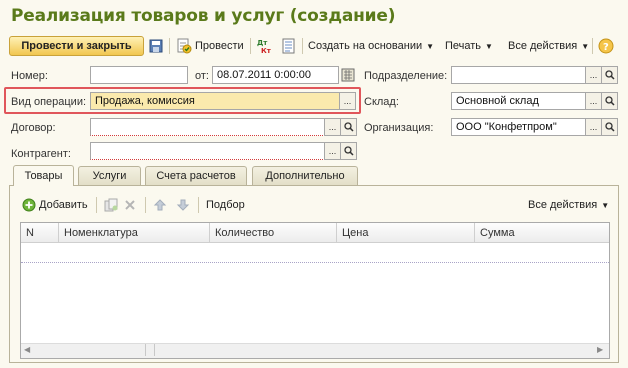 The width and height of the screenshot is (628, 368). I want to click on add-icon, so click(29, 205).